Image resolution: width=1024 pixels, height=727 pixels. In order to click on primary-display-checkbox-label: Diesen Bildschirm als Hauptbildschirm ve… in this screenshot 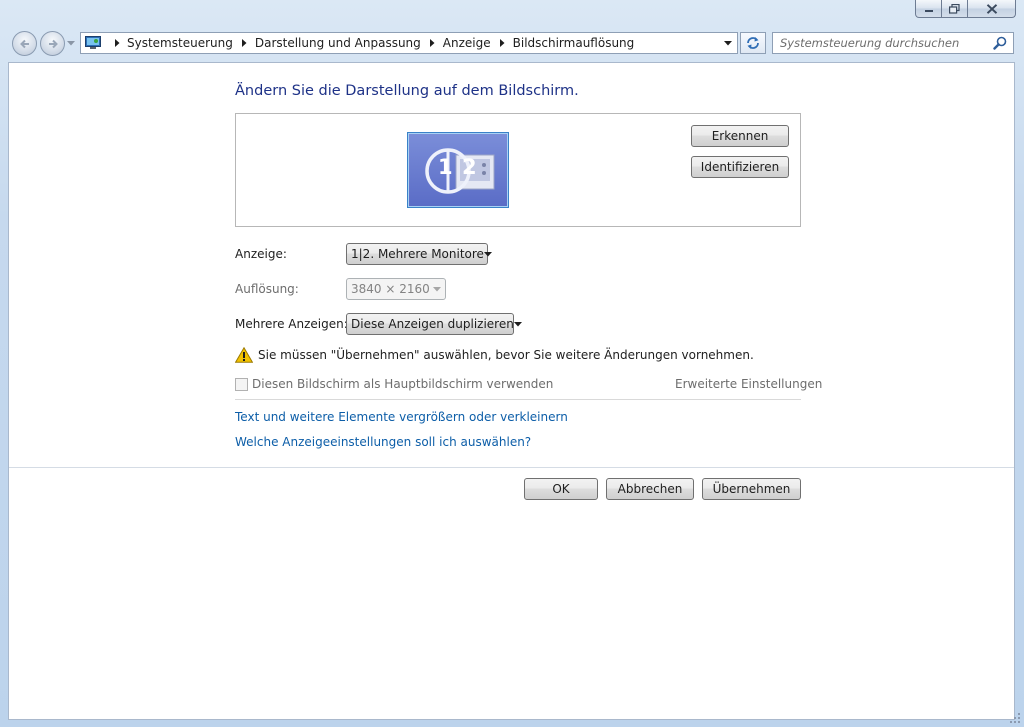, I will do `click(403, 384)`.